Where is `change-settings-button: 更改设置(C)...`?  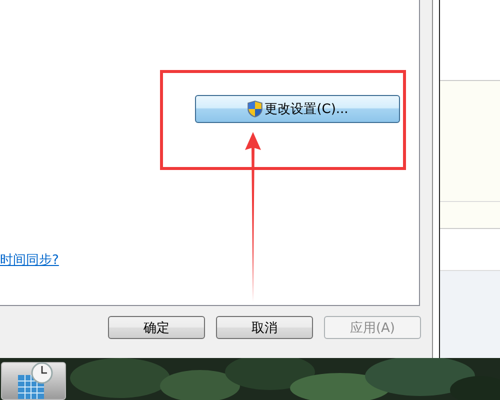 change-settings-button: 更改设置(C)... is located at coordinates (297, 109).